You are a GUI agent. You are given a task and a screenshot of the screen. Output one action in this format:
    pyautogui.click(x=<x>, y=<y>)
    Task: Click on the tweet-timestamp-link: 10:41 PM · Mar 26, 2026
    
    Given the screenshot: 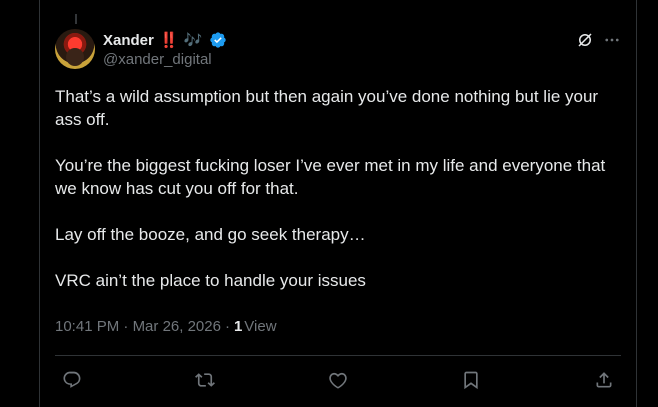 What is the action you would take?
    pyautogui.click(x=138, y=326)
    